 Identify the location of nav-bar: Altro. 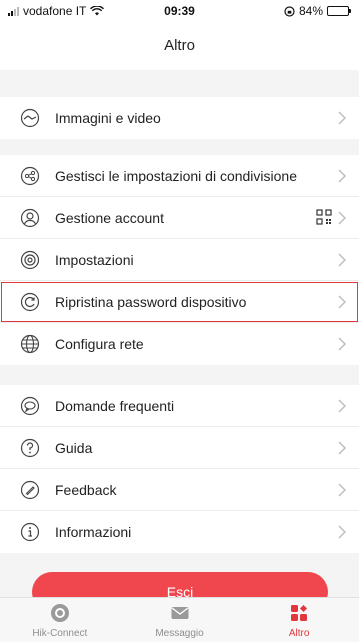
(179, 46).